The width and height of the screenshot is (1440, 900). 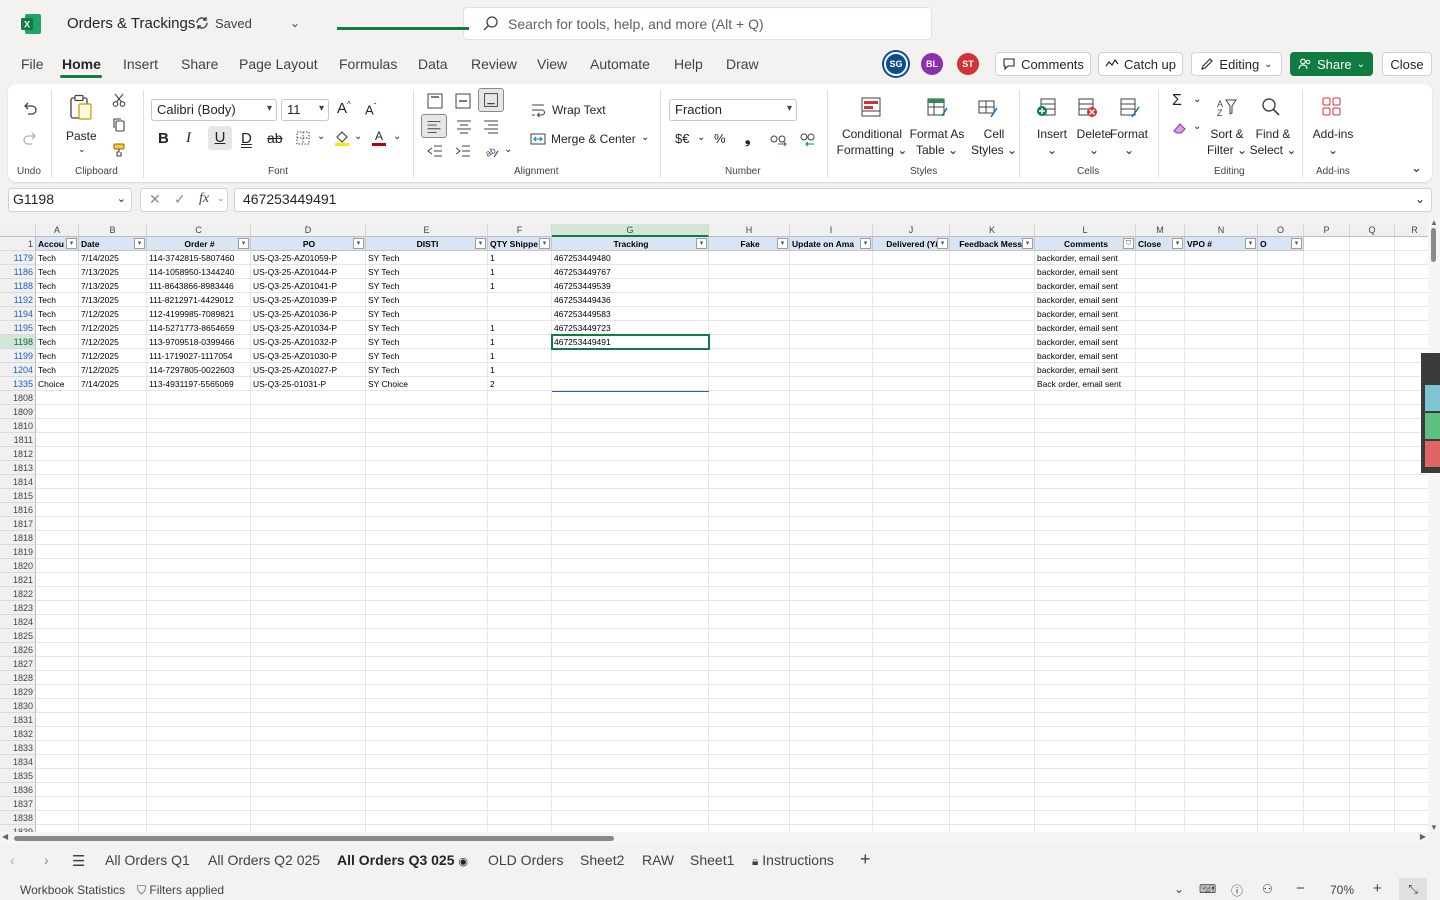 I want to click on sort-filter-button: Sort & Filter ⌄, so click(x=1227, y=142).